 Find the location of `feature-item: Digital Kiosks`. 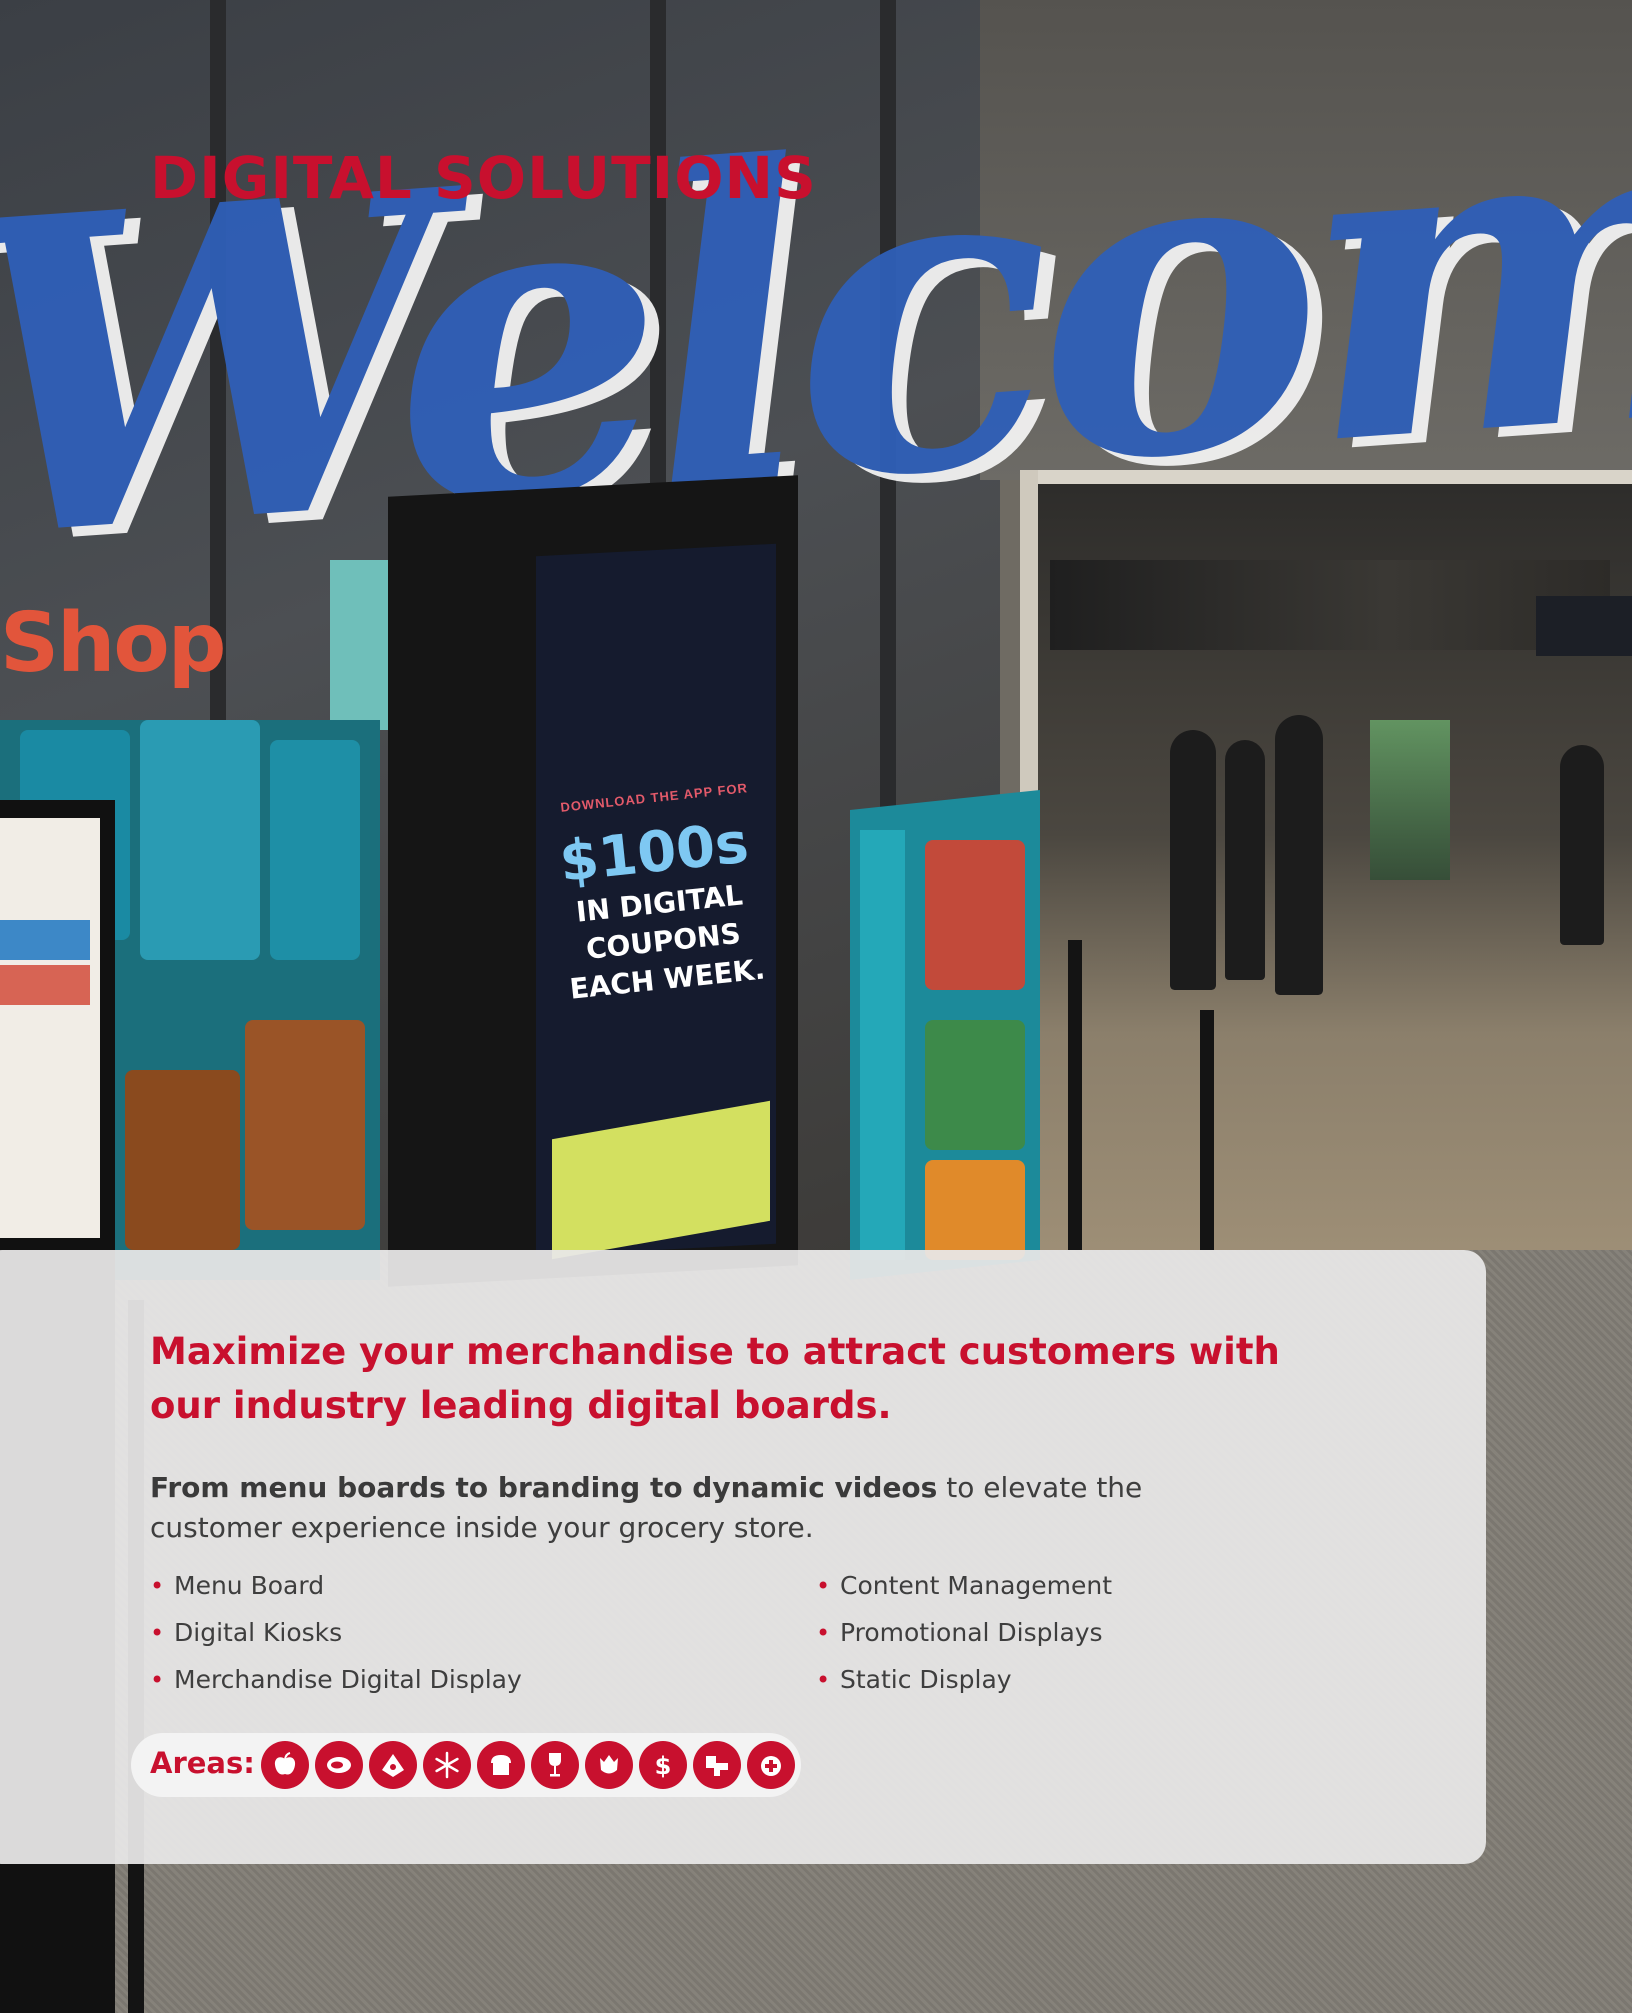

feature-item: Digital Kiosks is located at coordinates (336, 1637).